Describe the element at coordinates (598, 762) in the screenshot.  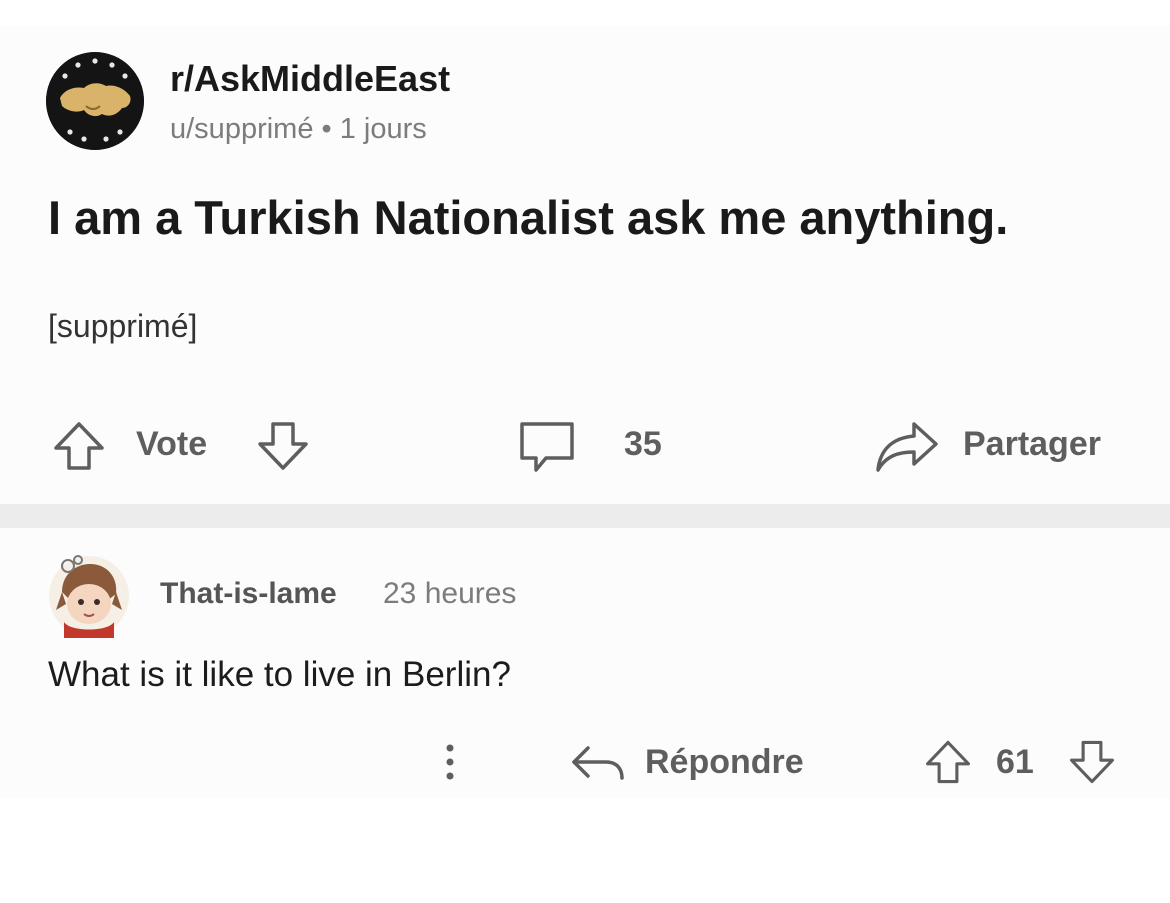
I see `reply-arrow-icon` at that location.